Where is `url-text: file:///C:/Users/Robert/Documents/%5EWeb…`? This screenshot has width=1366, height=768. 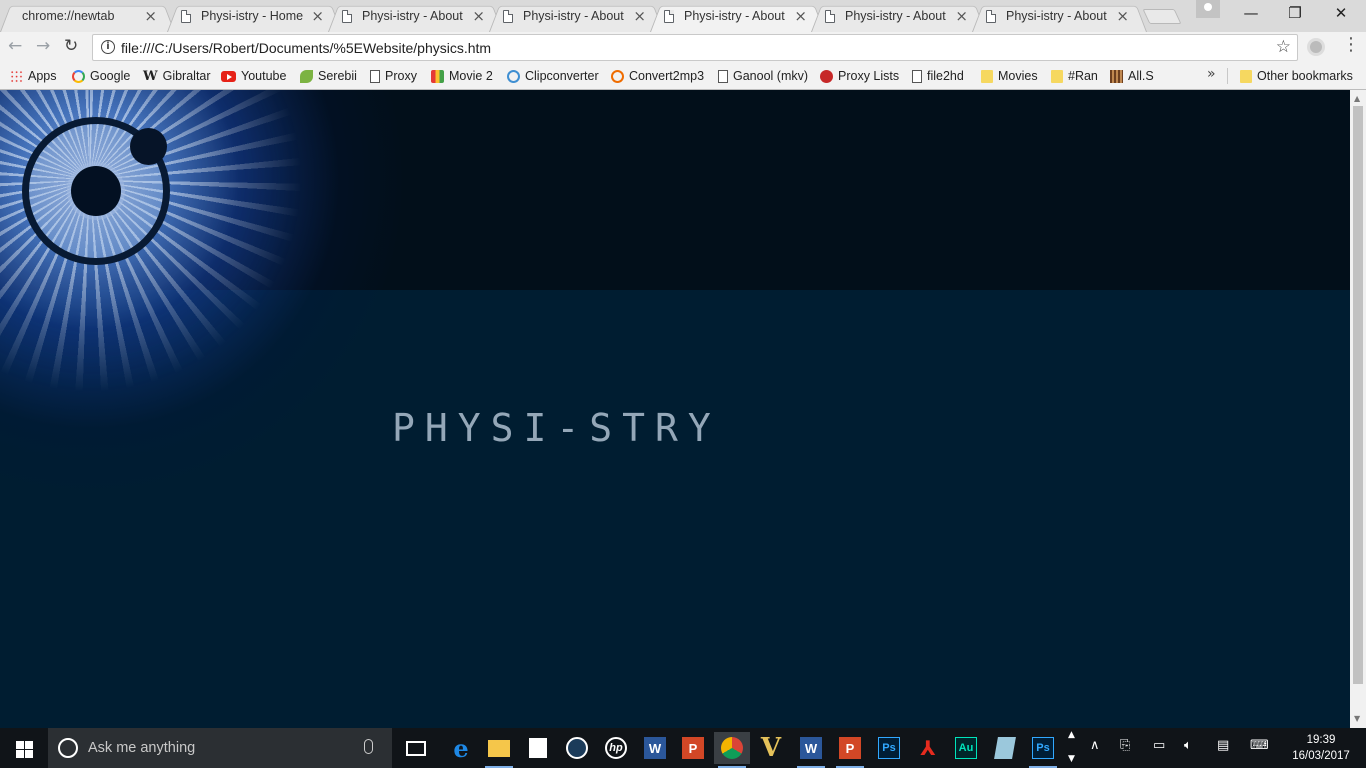
url-text: file:///C:/Users/Robert/Documents/%5EWeb… is located at coordinates (306, 48).